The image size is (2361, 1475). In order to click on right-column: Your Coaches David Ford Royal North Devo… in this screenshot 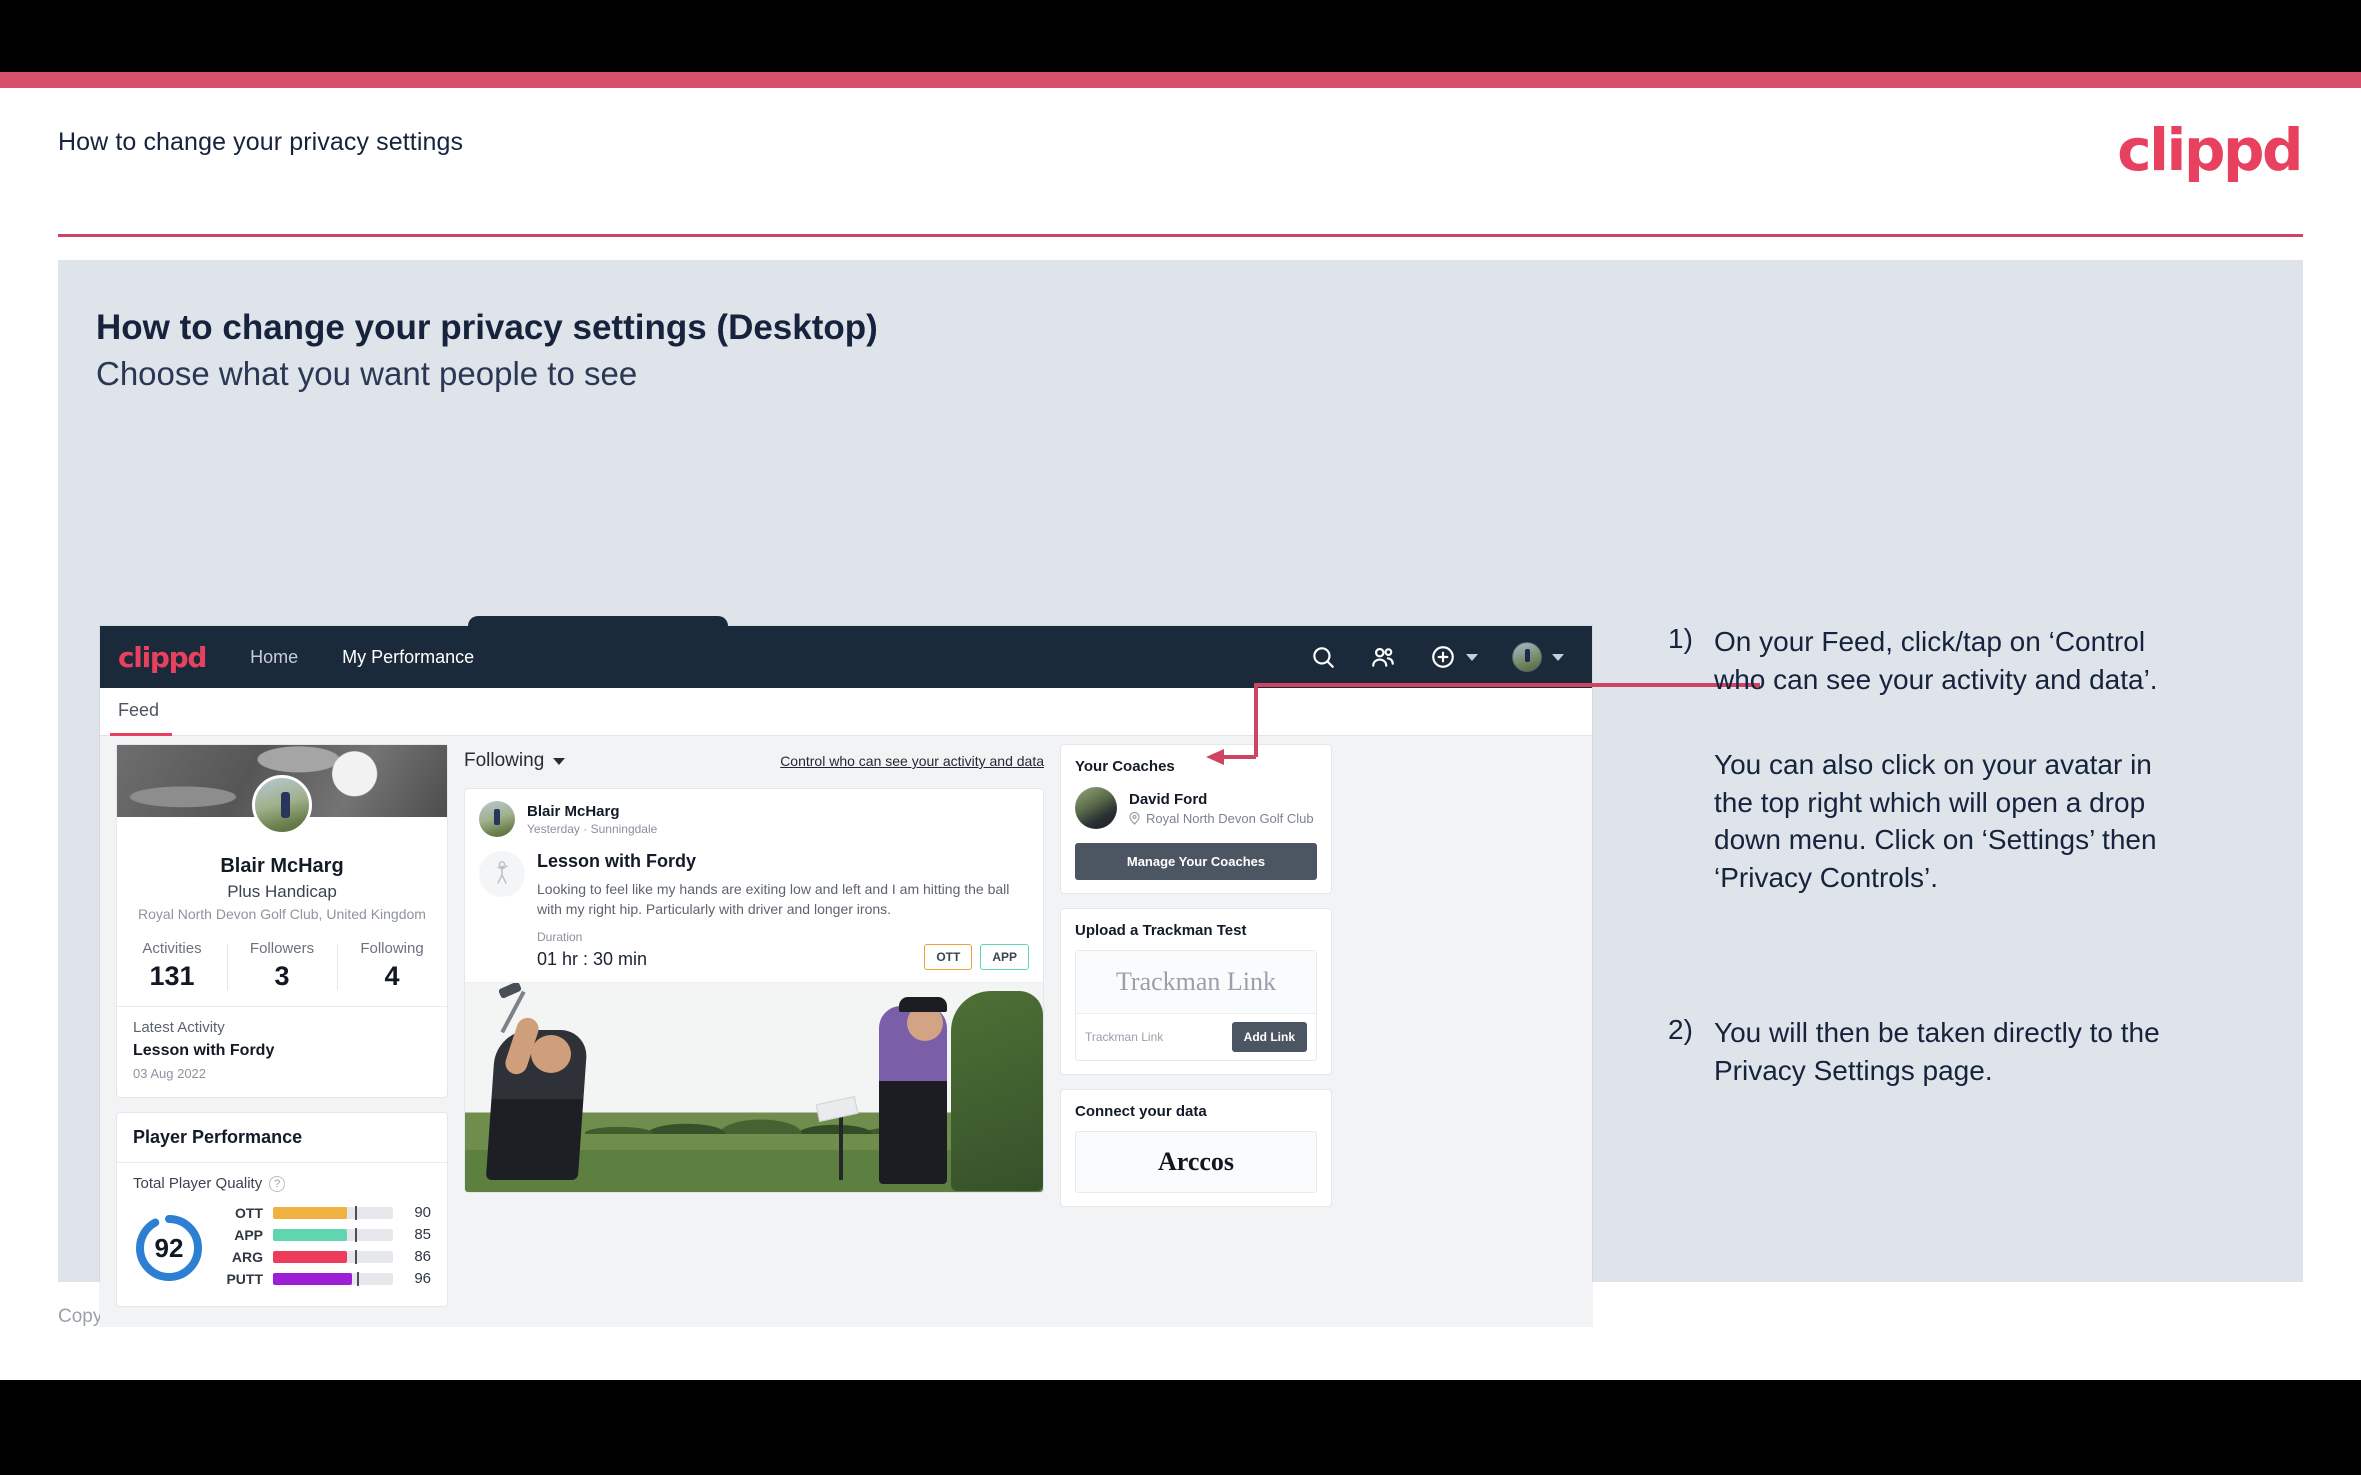, I will do `click(1196, 982)`.